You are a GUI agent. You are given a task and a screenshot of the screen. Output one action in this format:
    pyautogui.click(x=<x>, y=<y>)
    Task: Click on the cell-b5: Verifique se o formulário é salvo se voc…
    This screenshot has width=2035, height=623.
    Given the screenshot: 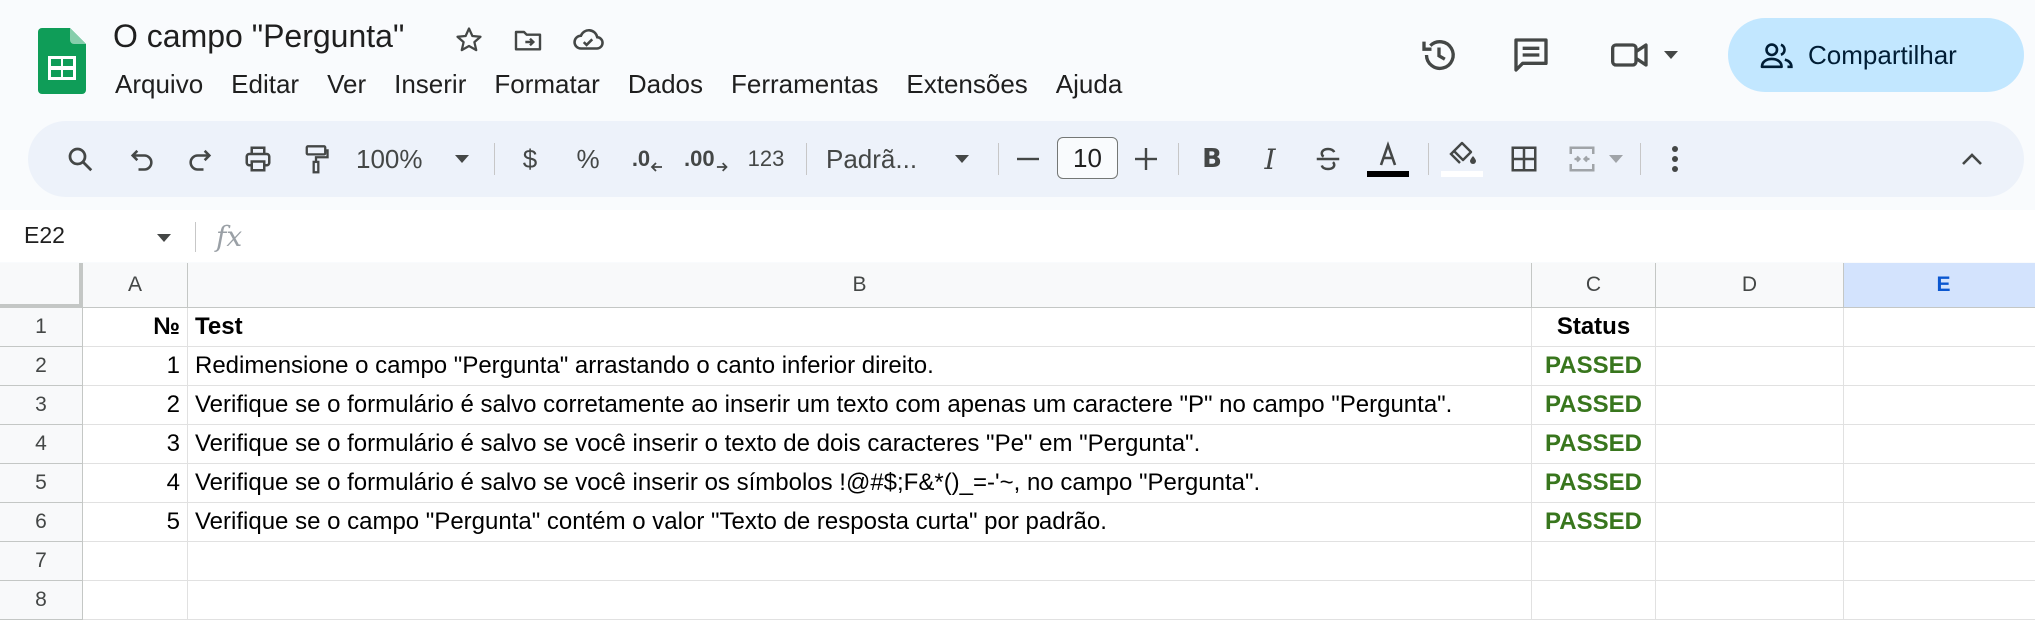 What is the action you would take?
    pyautogui.click(x=860, y=483)
    